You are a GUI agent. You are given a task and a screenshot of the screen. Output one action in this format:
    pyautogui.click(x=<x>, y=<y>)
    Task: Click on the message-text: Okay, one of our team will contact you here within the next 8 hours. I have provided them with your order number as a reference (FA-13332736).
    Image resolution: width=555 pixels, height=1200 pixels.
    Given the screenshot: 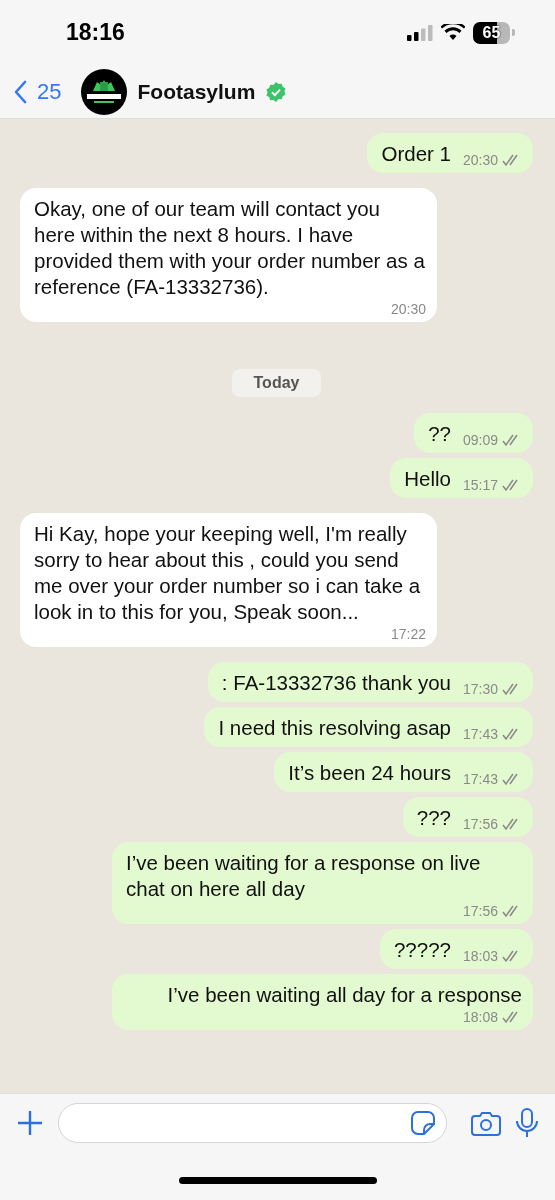 What is the action you would take?
    pyautogui.click(x=230, y=248)
    